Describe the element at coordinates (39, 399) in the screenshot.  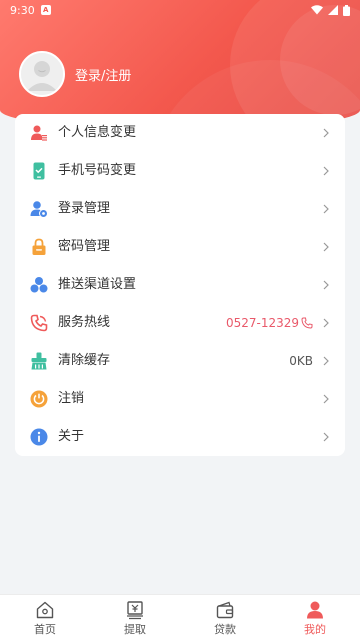
I see `power-icon` at that location.